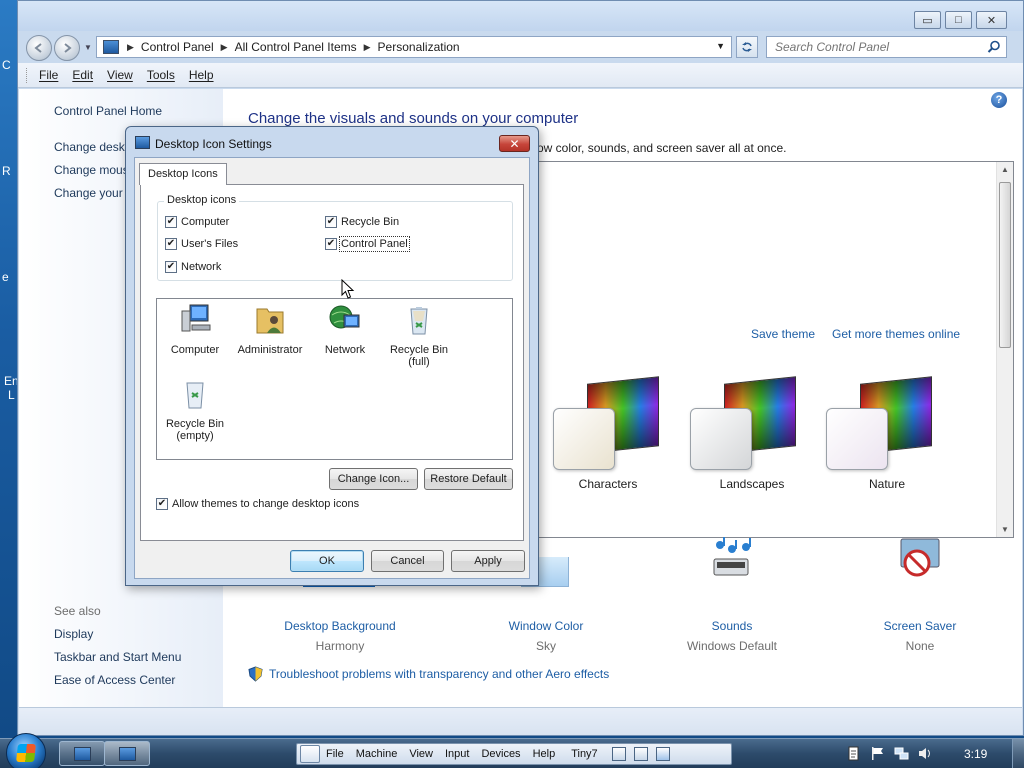 This screenshot has height=768, width=1024. I want to click on search-icon, so click(994, 47).